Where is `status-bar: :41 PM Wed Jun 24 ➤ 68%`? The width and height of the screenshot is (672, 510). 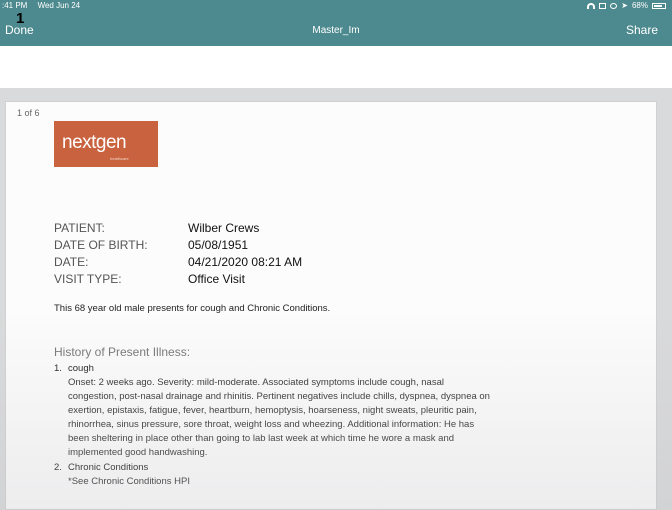 status-bar: :41 PM Wed Jun 24 ➤ 68% is located at coordinates (336, 6).